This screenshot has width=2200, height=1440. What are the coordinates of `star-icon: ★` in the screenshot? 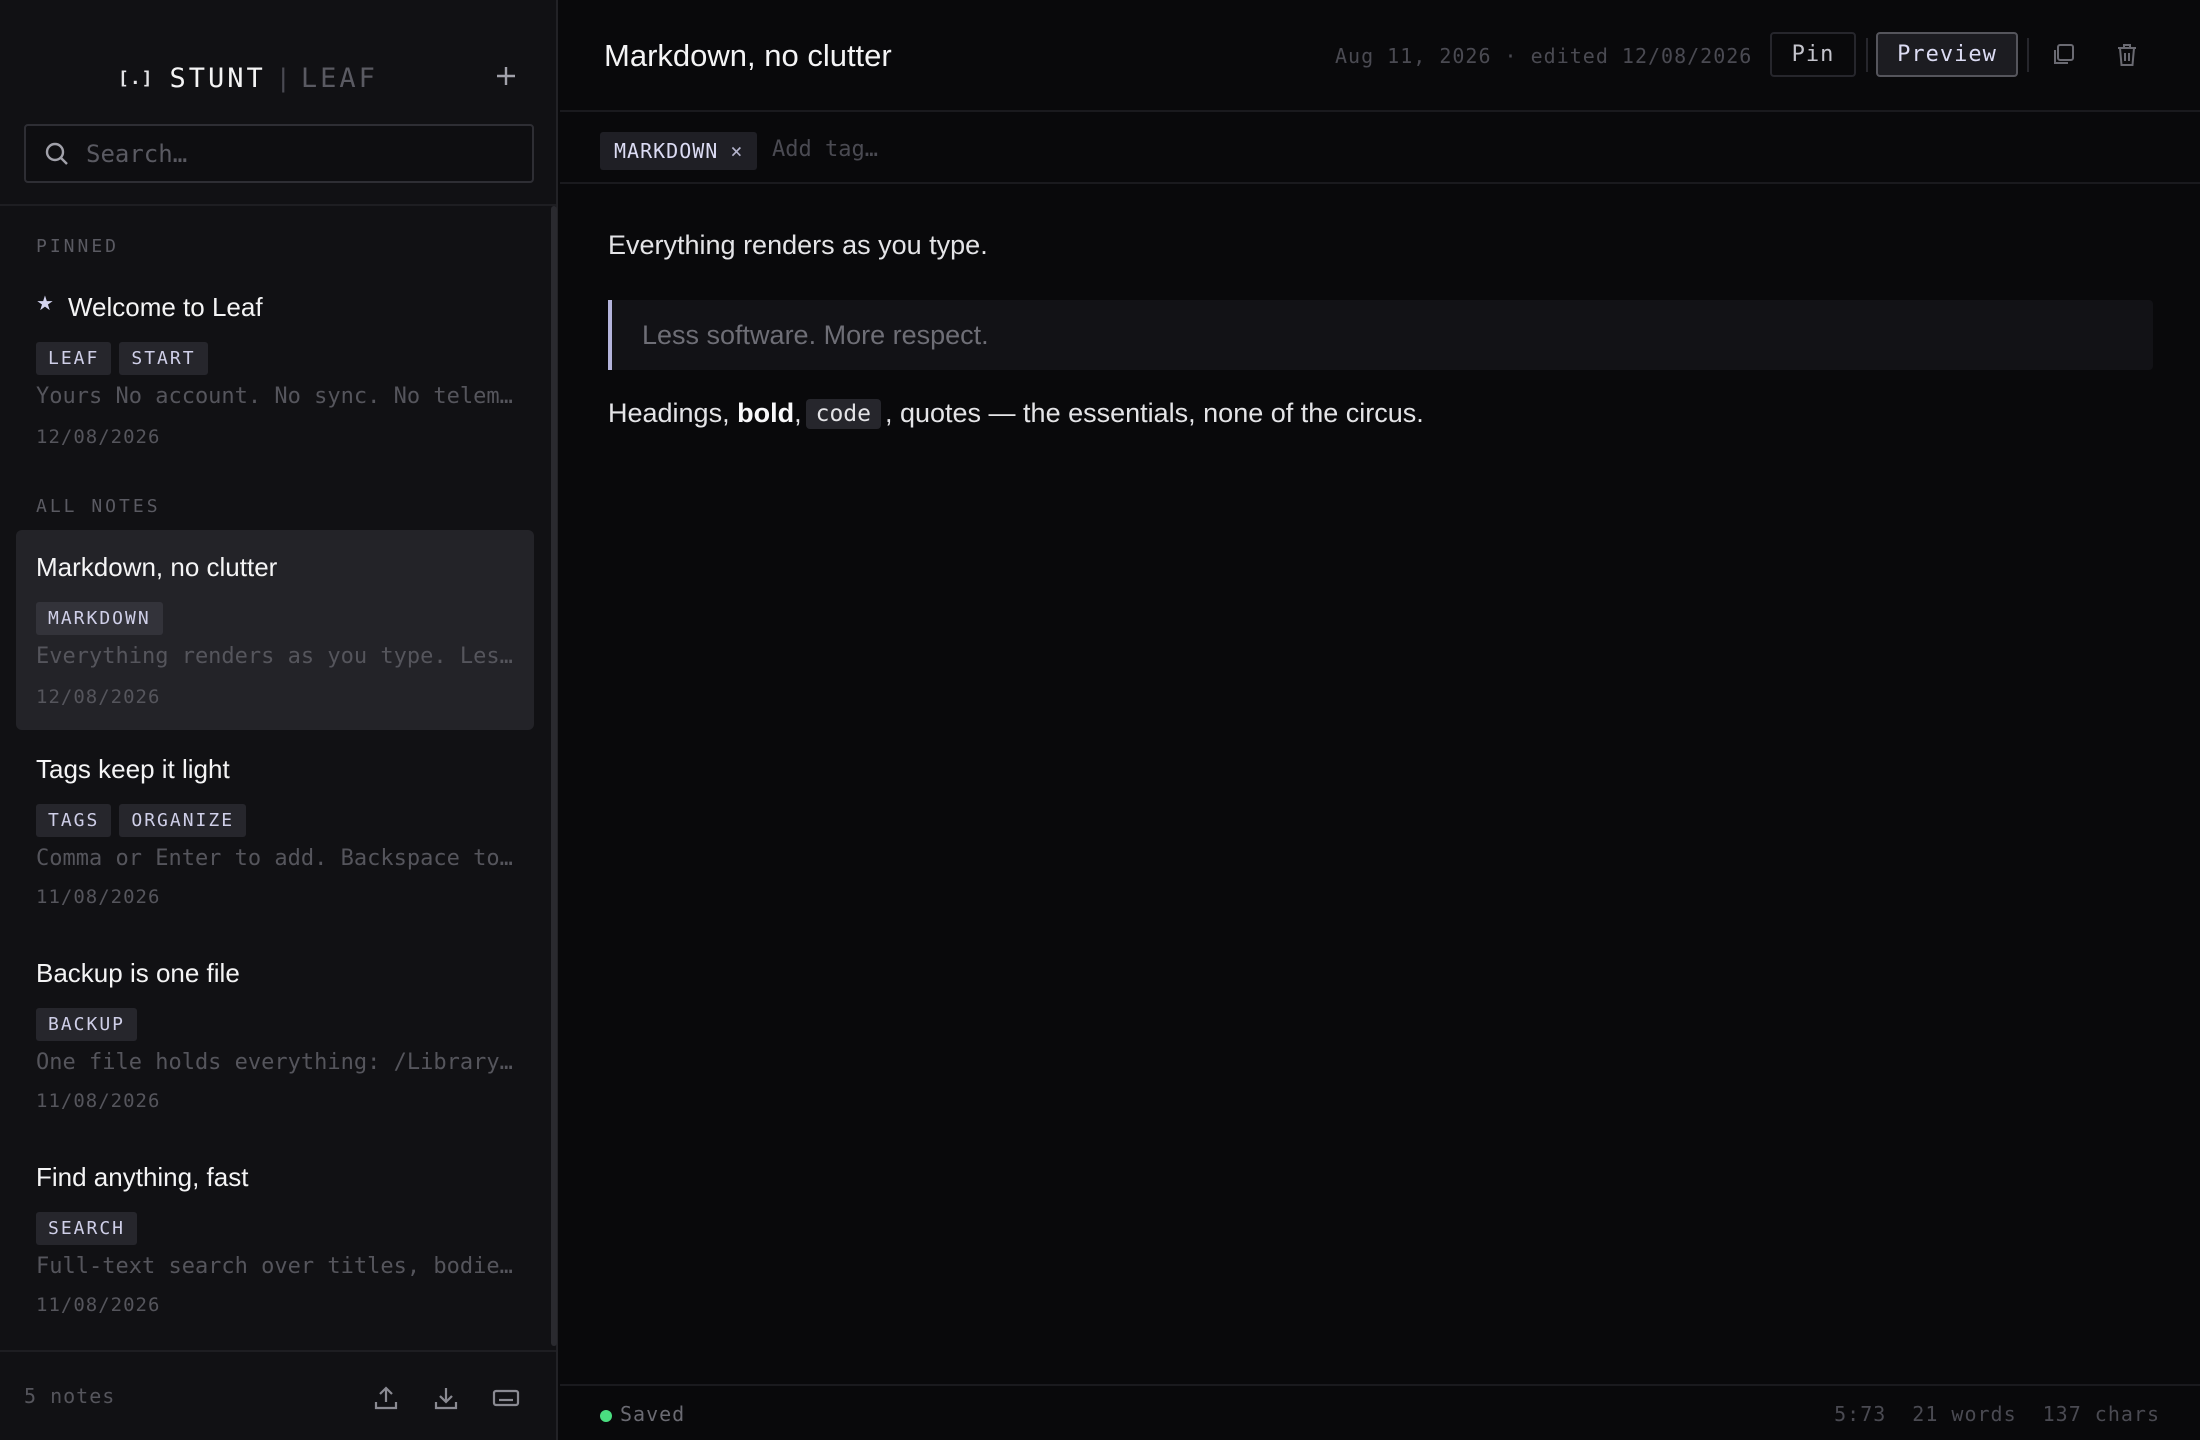 It's located at (45, 304).